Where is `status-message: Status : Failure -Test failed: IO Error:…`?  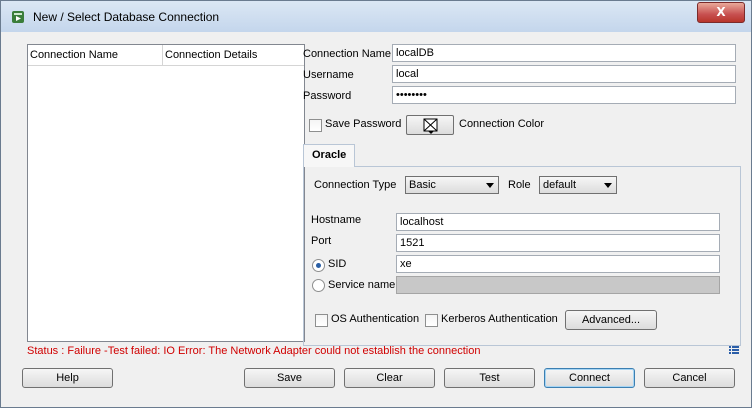
status-message: Status : Failure -Test failed: IO Error:… is located at coordinates (254, 351).